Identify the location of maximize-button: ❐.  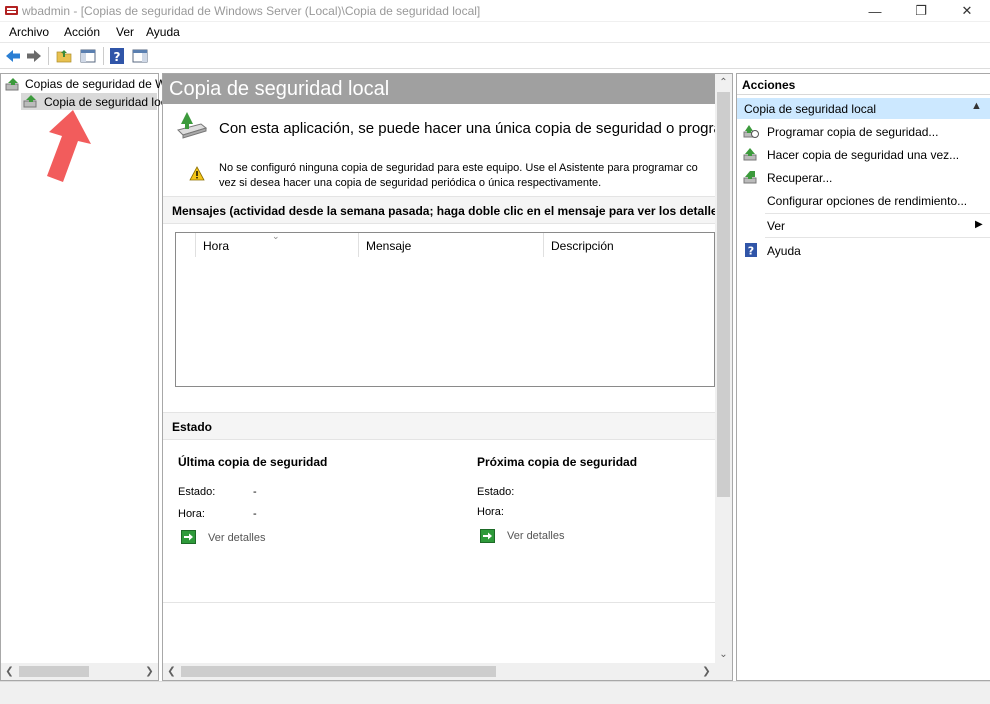
(921, 11).